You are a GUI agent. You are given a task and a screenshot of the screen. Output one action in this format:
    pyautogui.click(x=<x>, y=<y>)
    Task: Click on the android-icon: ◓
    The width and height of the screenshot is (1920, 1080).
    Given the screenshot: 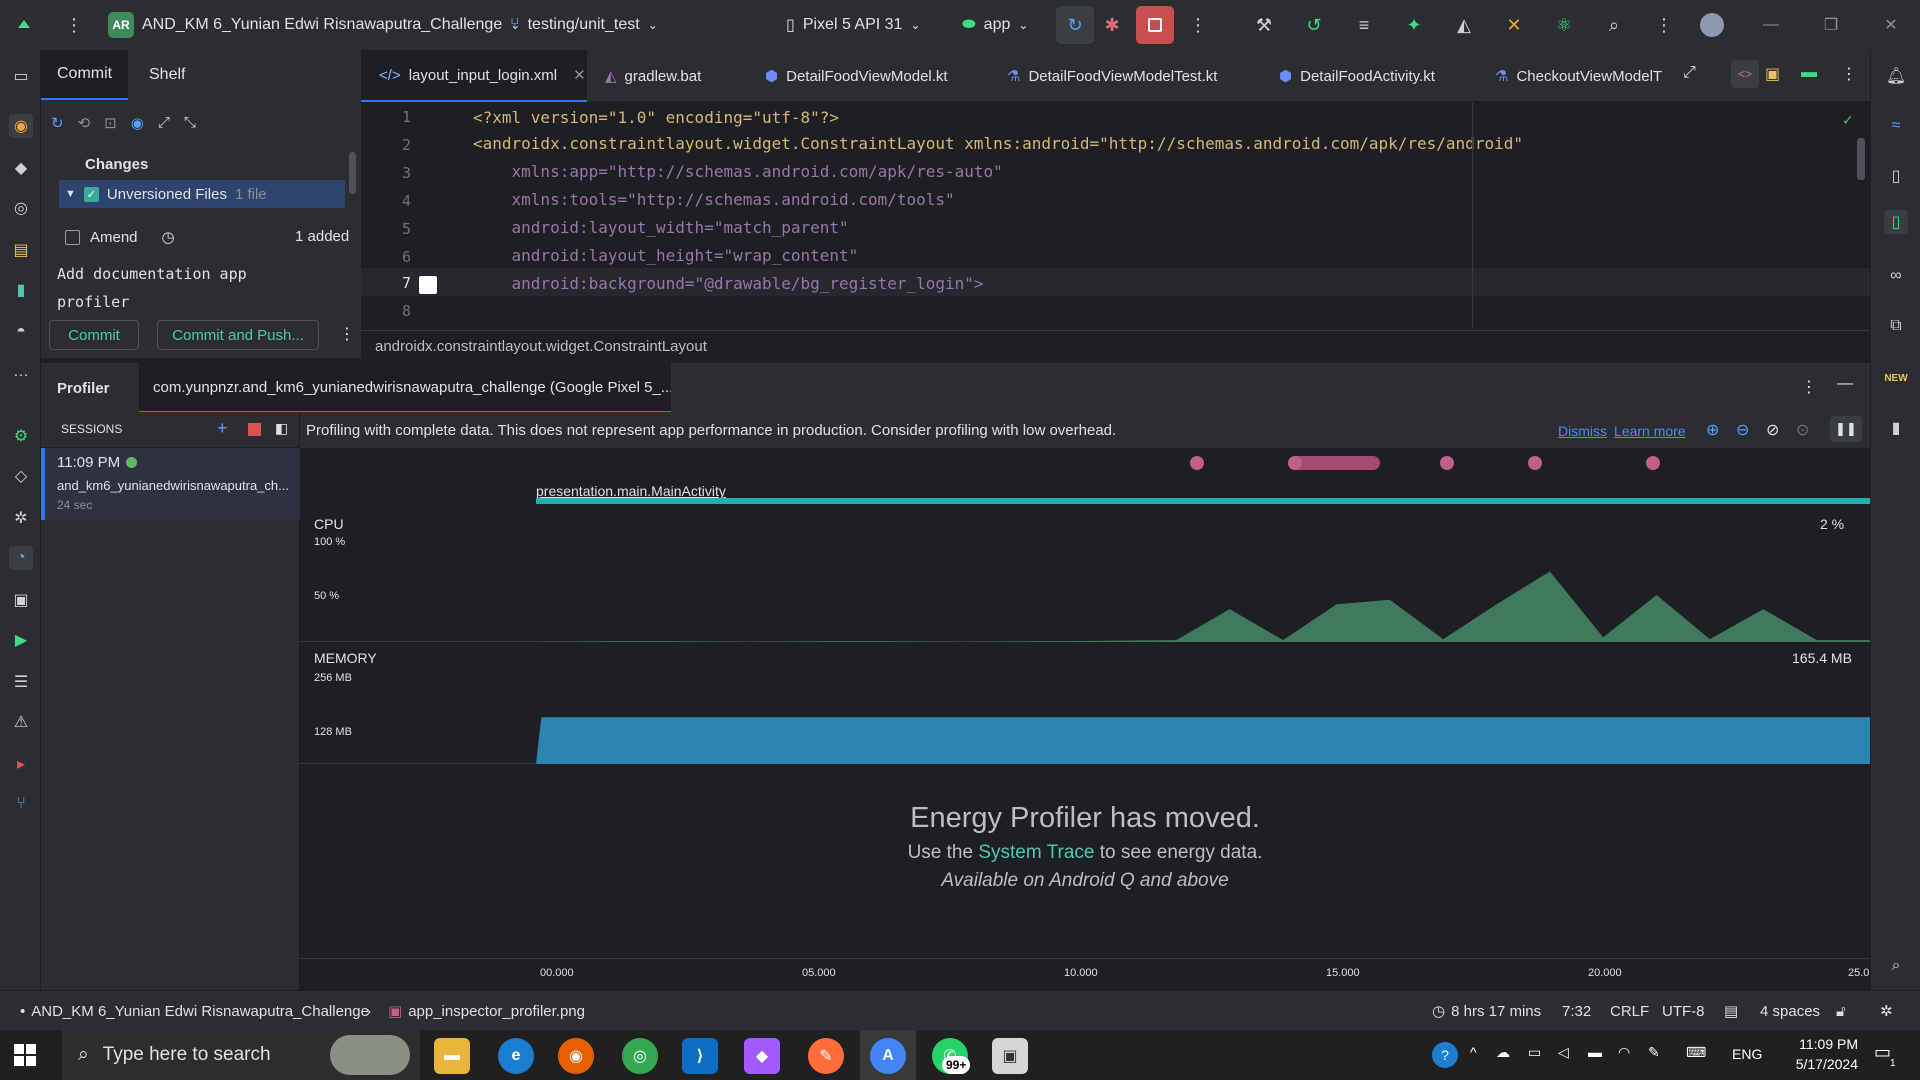 What is the action you would take?
    pyautogui.click(x=21, y=332)
    